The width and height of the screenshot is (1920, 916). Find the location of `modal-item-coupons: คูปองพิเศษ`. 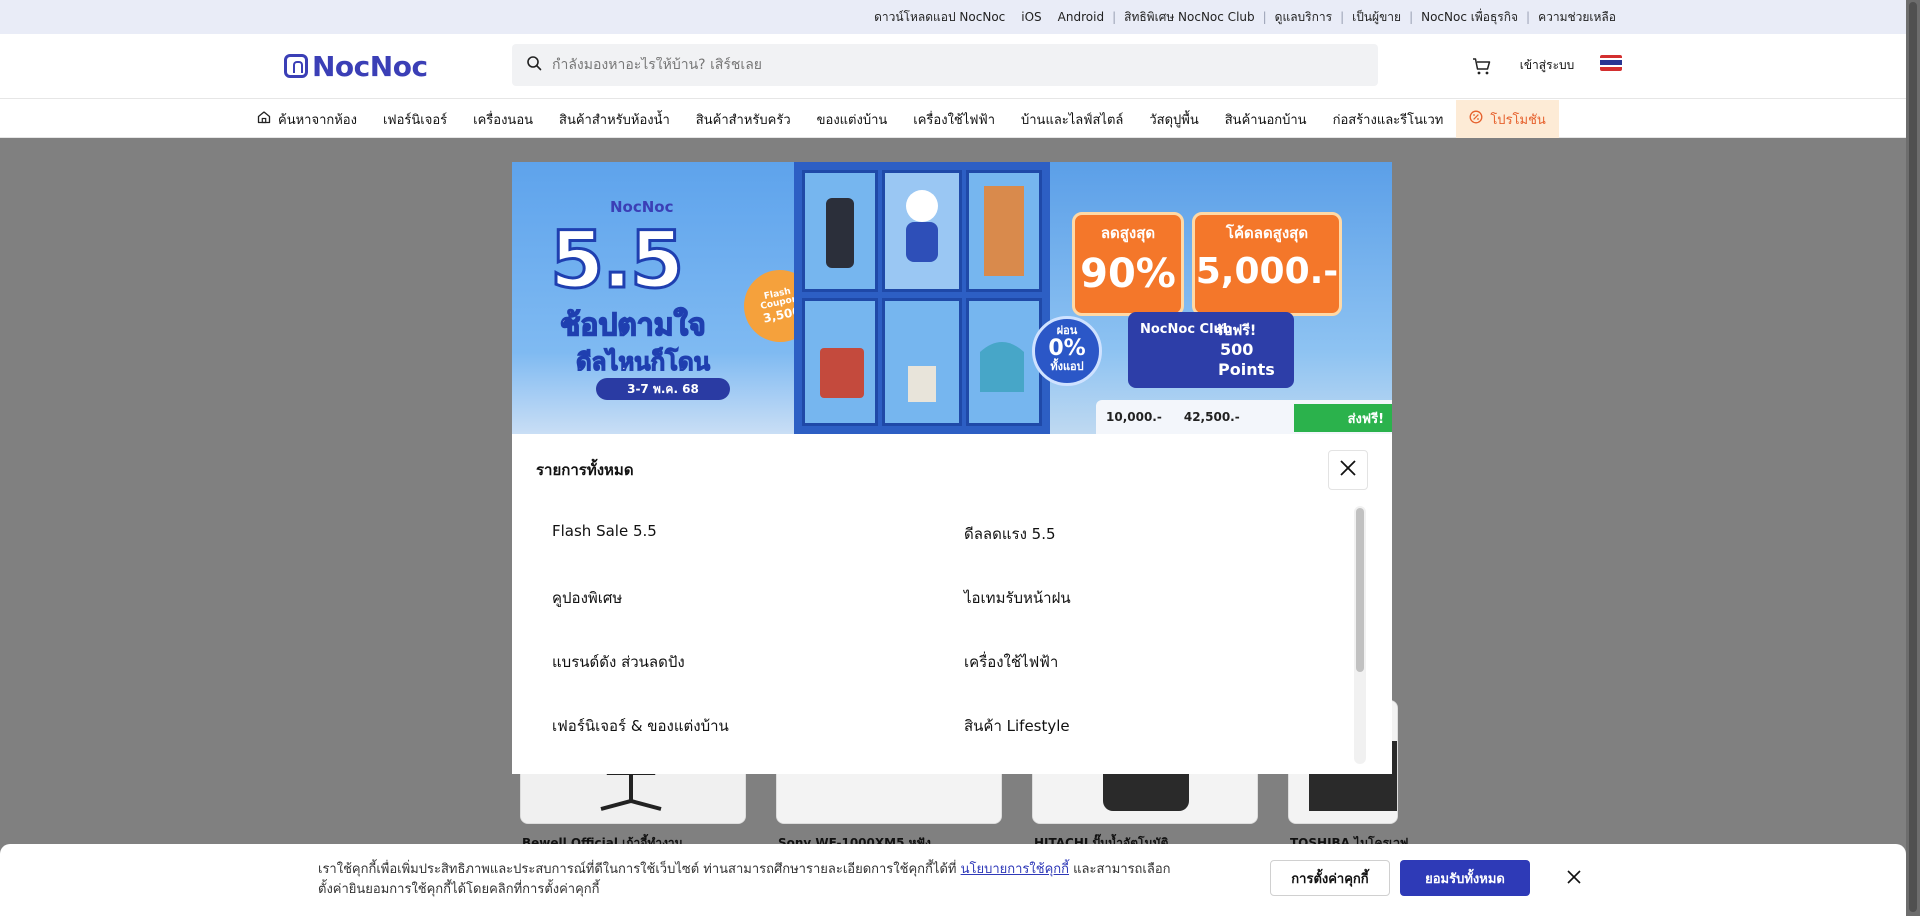

modal-item-coupons: คูปองพิเศษ is located at coordinates (587, 598).